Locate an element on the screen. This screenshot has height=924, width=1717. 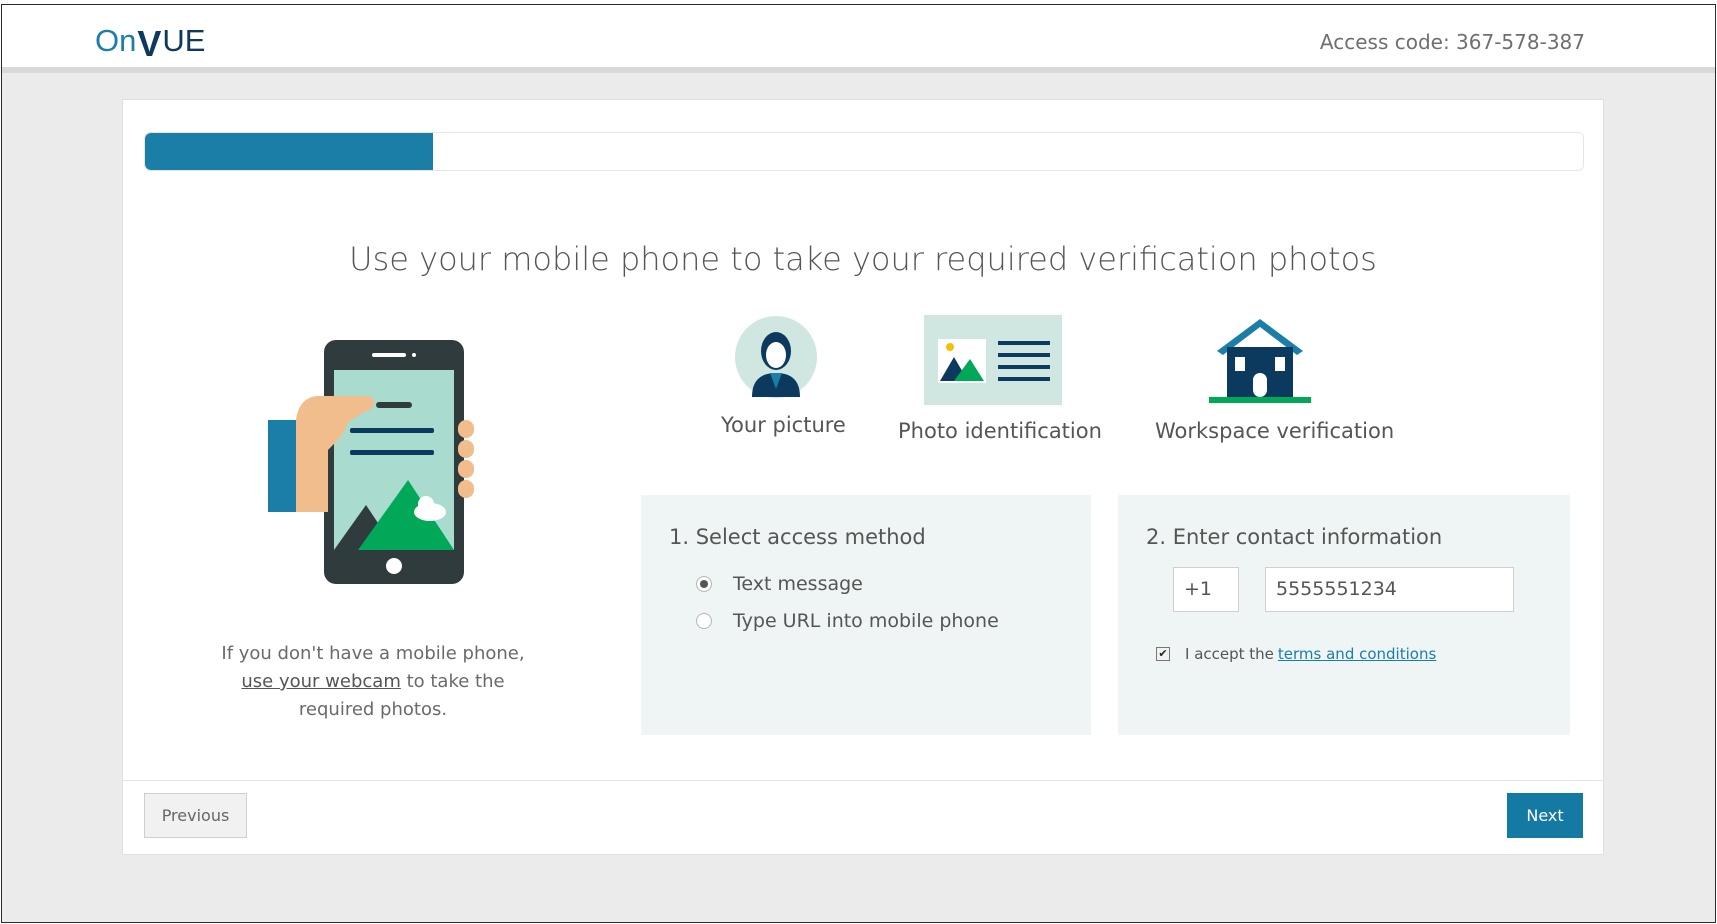
access-code: Access code: 367-578-387 is located at coordinates (1452, 42).